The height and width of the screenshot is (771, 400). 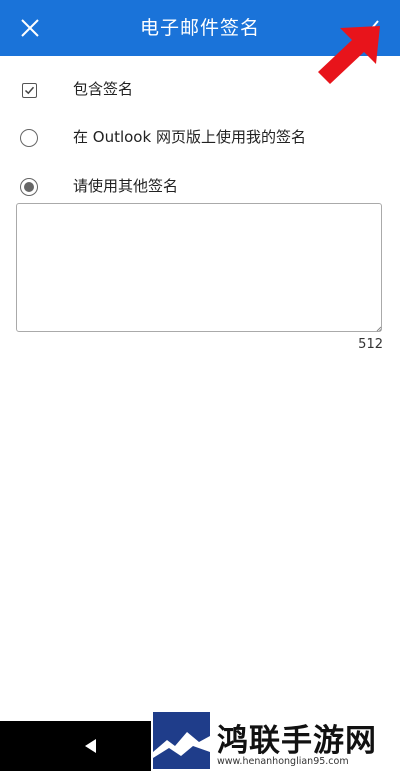 I want to click on include-signature-label: 包含签名, so click(x=103, y=89).